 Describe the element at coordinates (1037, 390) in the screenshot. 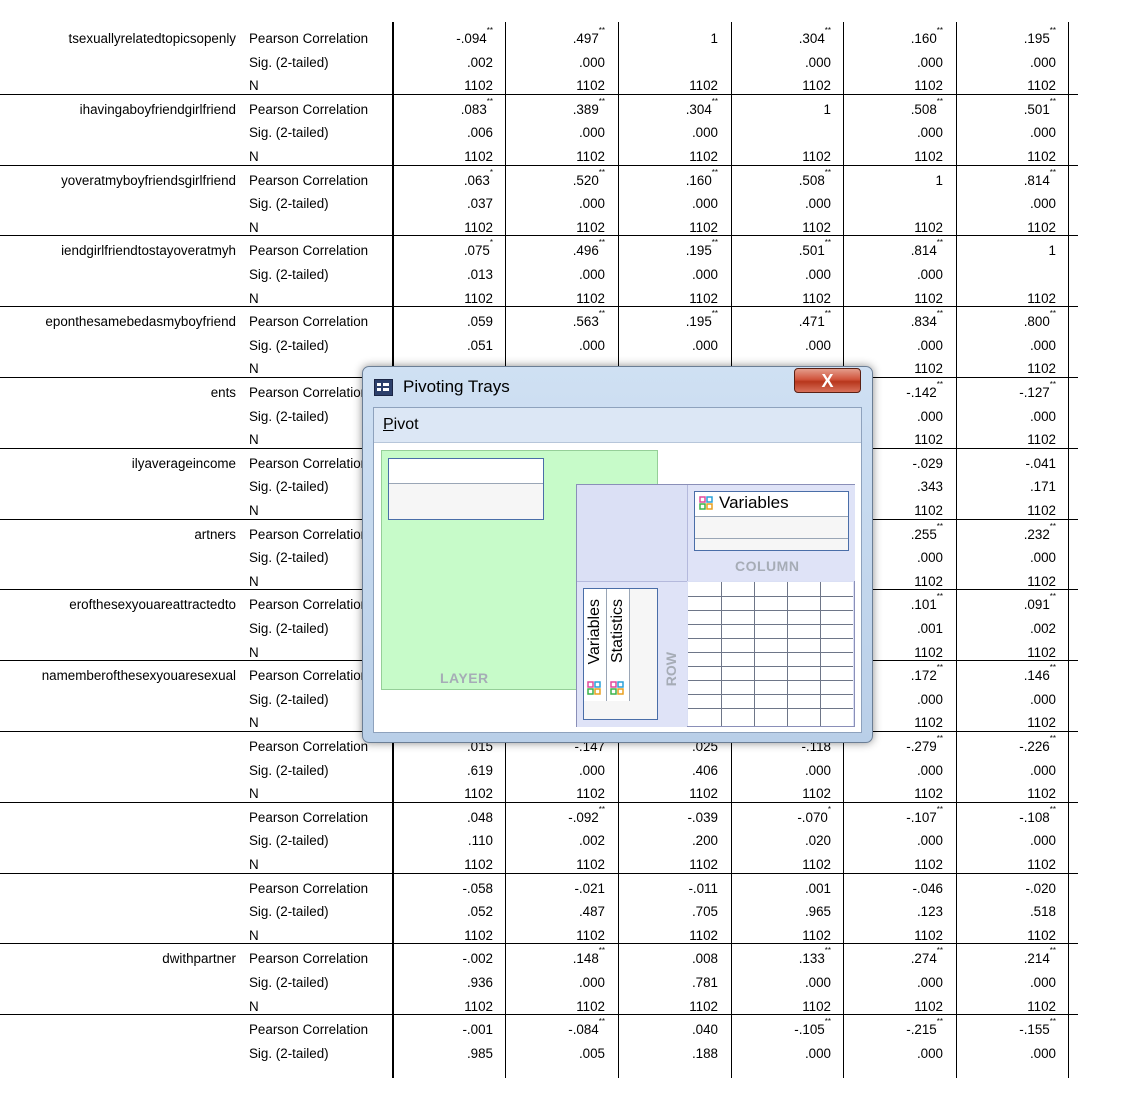

I see `table-cell: -.127**` at that location.